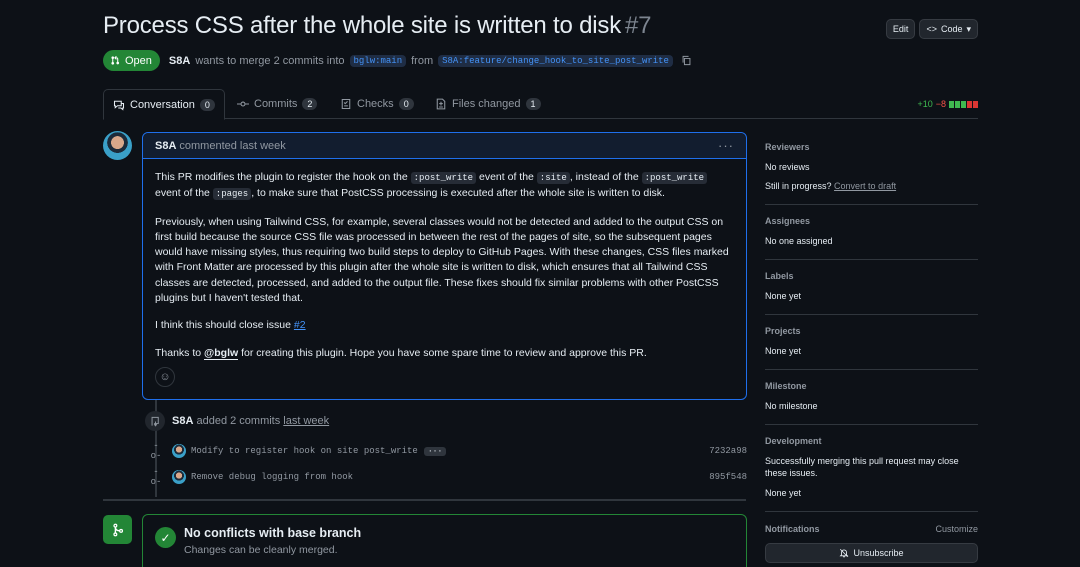 This screenshot has width=1080, height=567. I want to click on sidebar-progress: Still in progress? Convert to draft, so click(871, 186).